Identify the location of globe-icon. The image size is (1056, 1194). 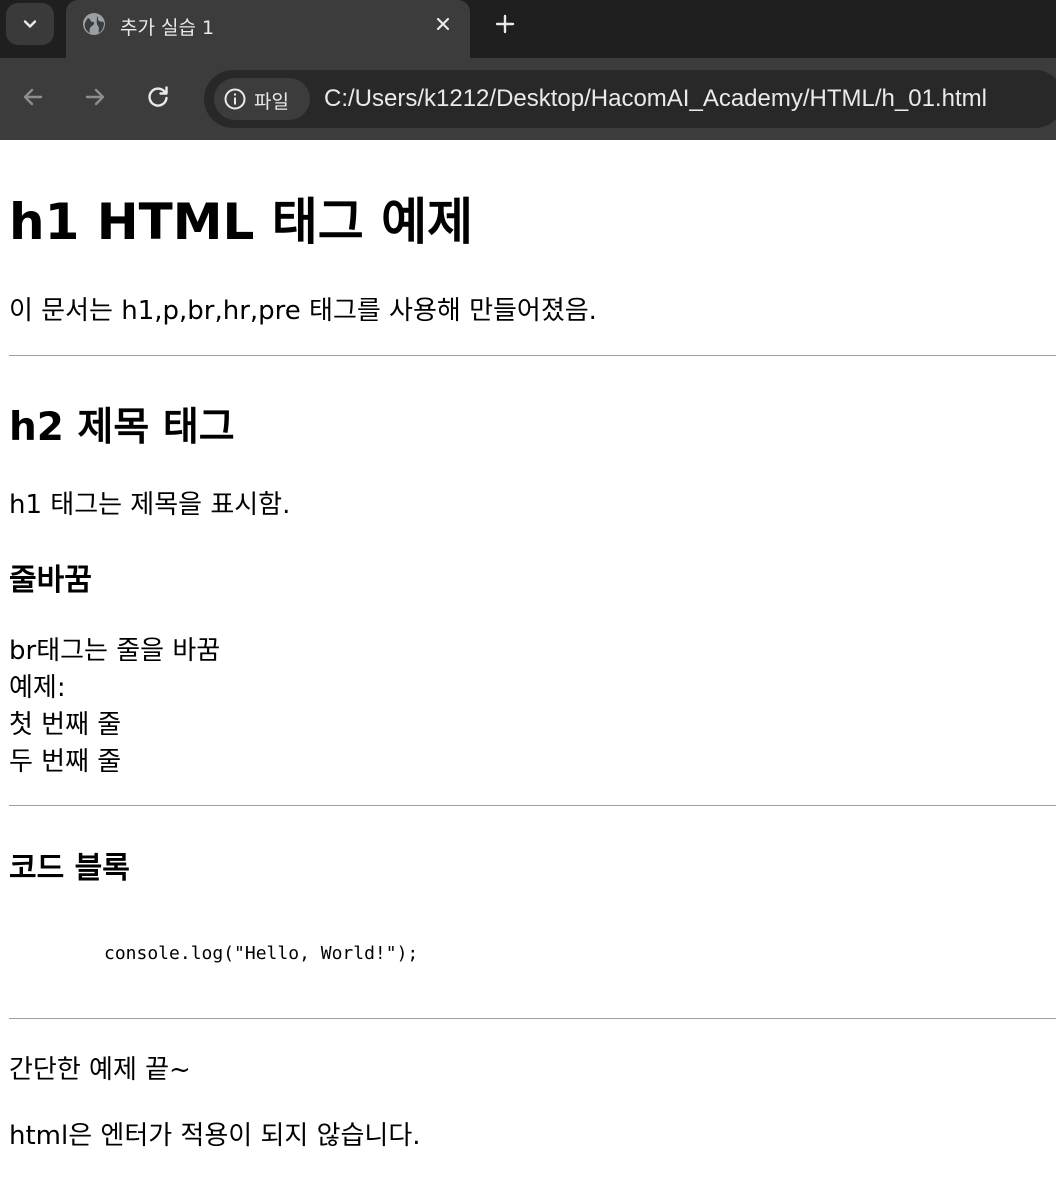
(94, 24).